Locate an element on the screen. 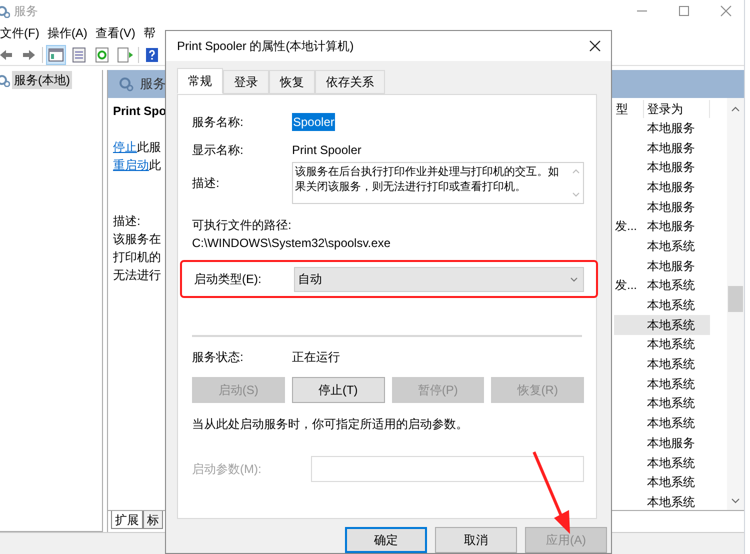  action-link: 停止 is located at coordinates (125, 147).